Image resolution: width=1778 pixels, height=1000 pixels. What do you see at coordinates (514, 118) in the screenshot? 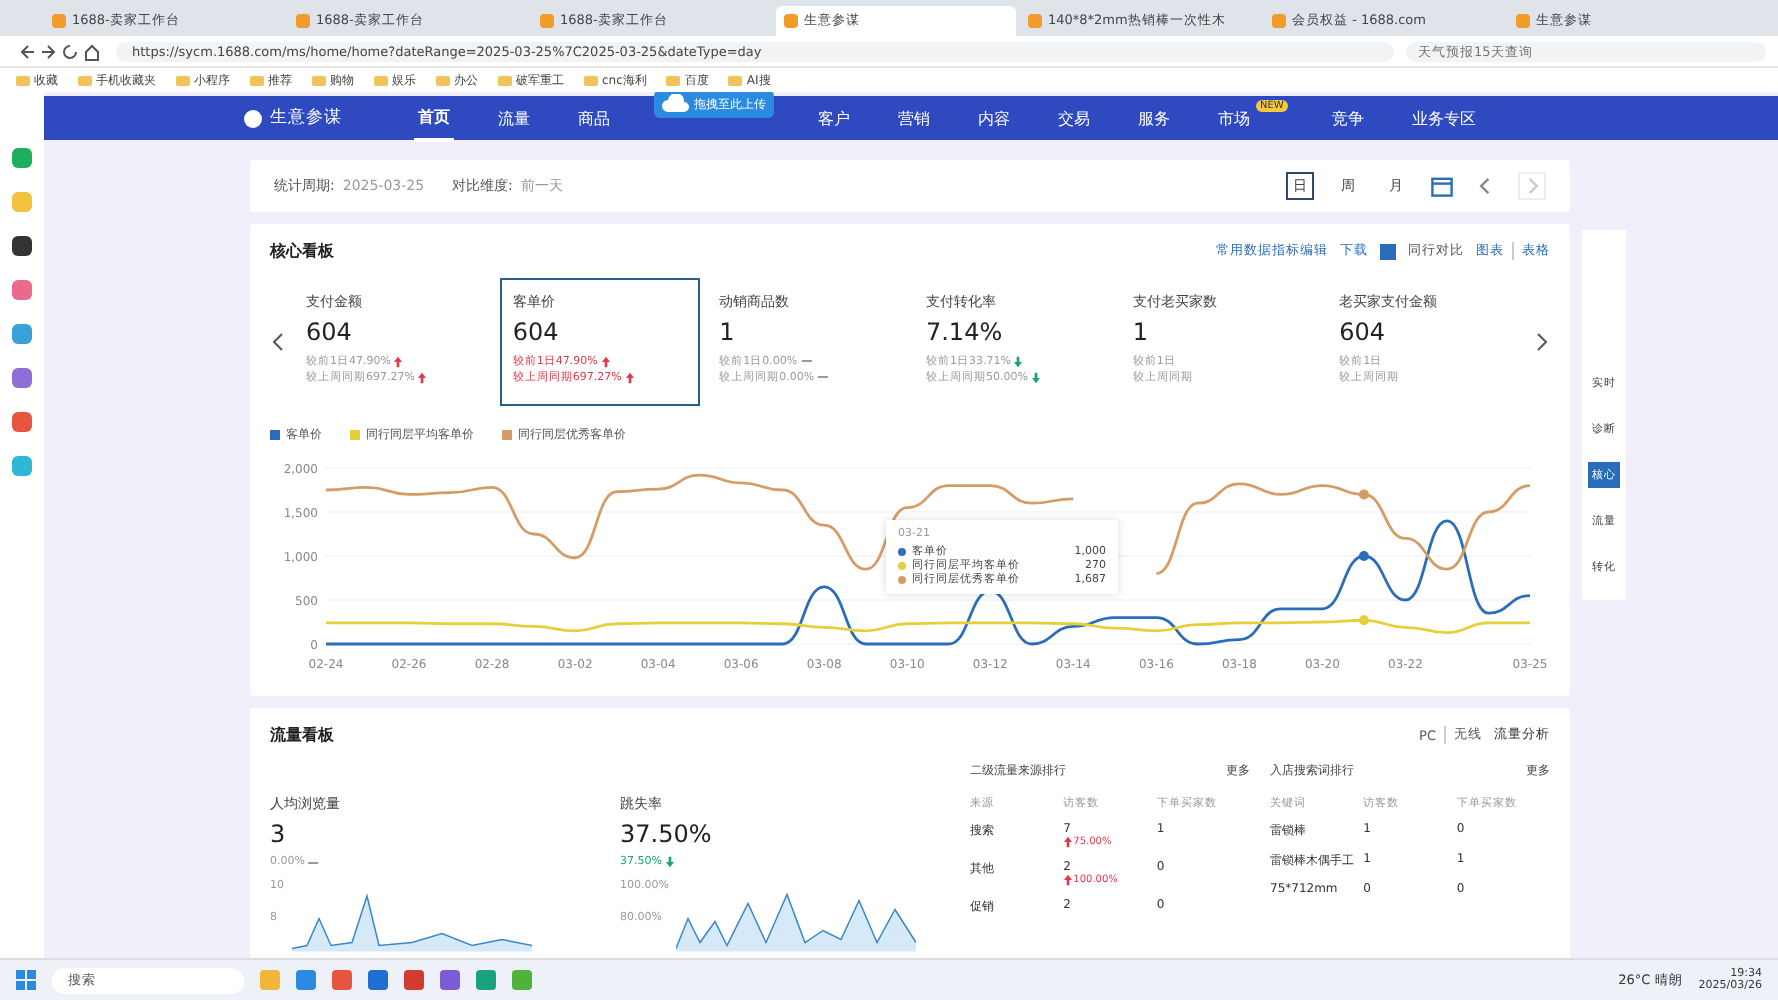
I see `nav-item: 流量` at bounding box center [514, 118].